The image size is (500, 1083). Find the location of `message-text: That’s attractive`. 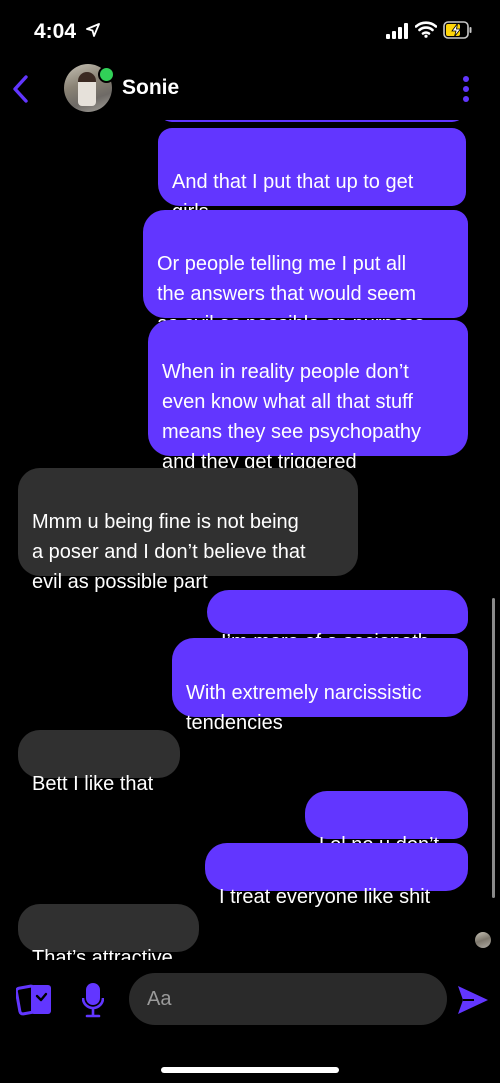

message-text: That’s attractive is located at coordinates (102, 953).